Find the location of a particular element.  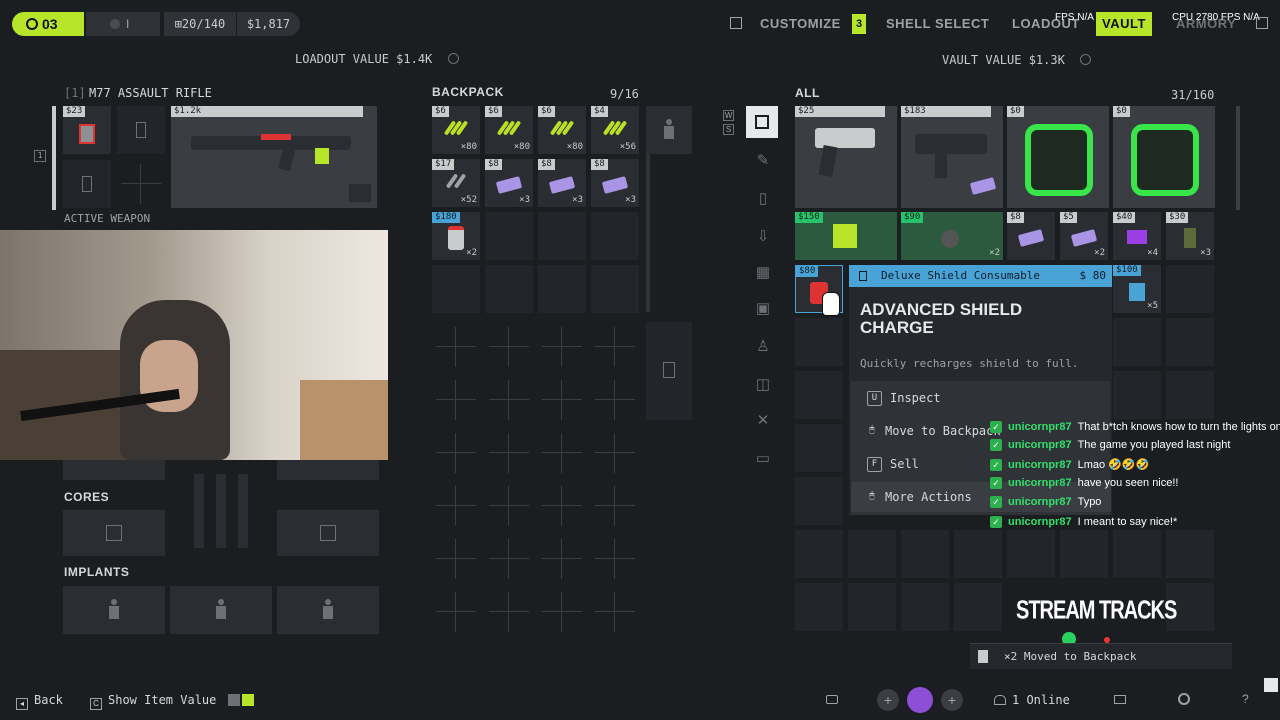

filter-keys-icon: ▭ is located at coordinates (763, 459).